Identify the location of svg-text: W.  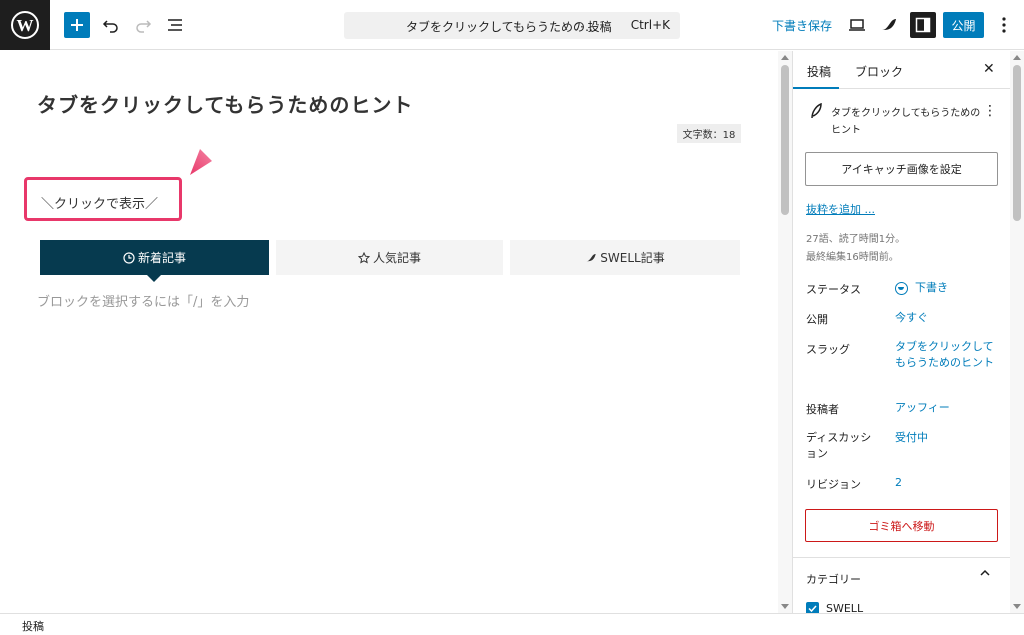
(25, 25).